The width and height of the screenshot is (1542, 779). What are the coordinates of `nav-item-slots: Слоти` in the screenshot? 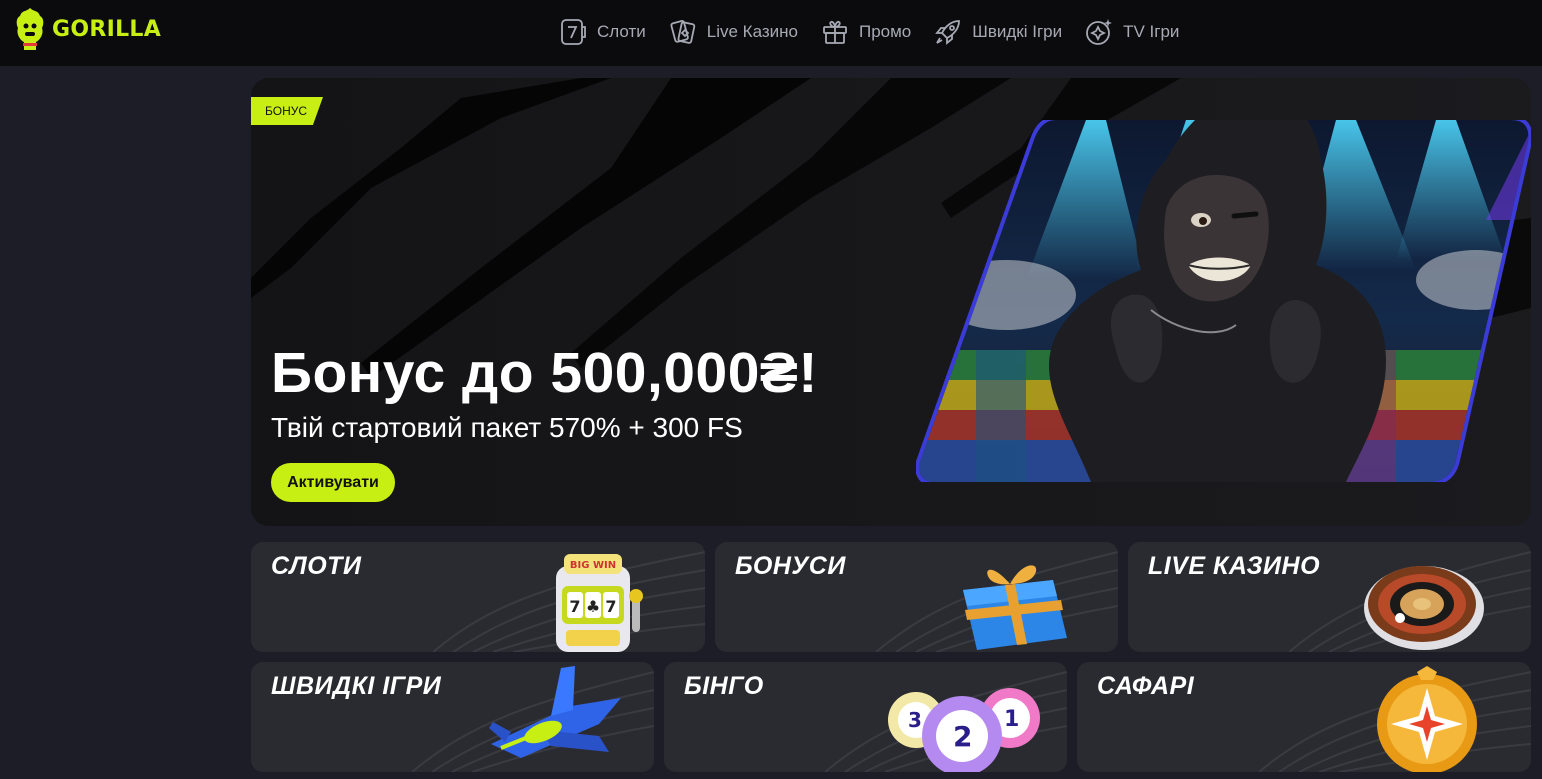 It's located at (602, 32).